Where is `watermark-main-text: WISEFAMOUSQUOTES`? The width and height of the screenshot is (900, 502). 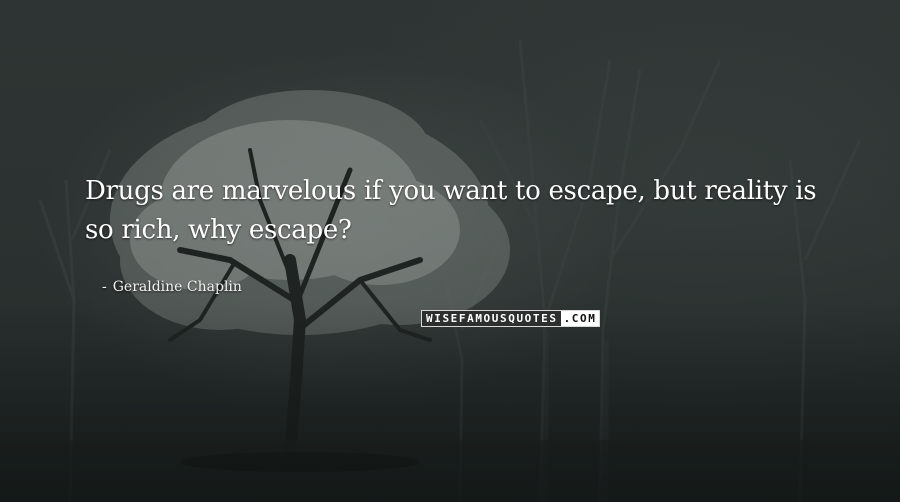
watermark-main-text: WISEFAMOUSQUOTES is located at coordinates (491, 318).